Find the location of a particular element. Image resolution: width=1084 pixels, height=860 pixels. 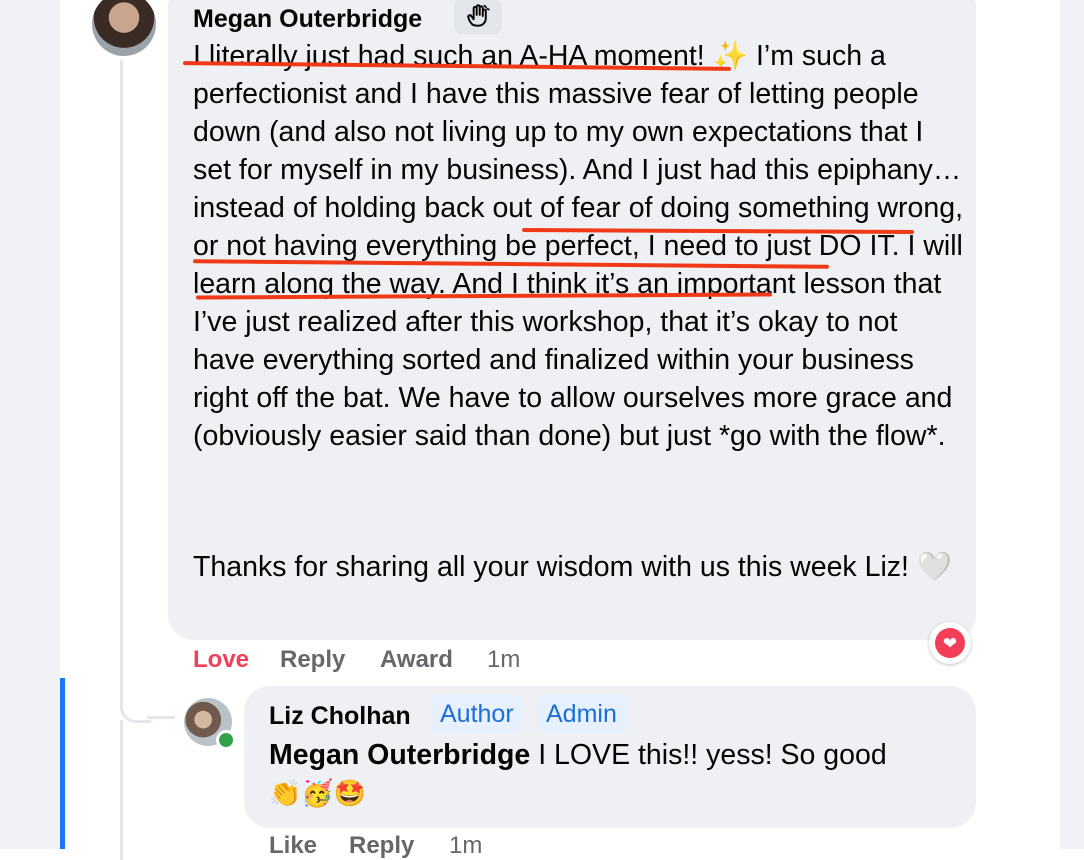

award-button: Award is located at coordinates (416, 660).